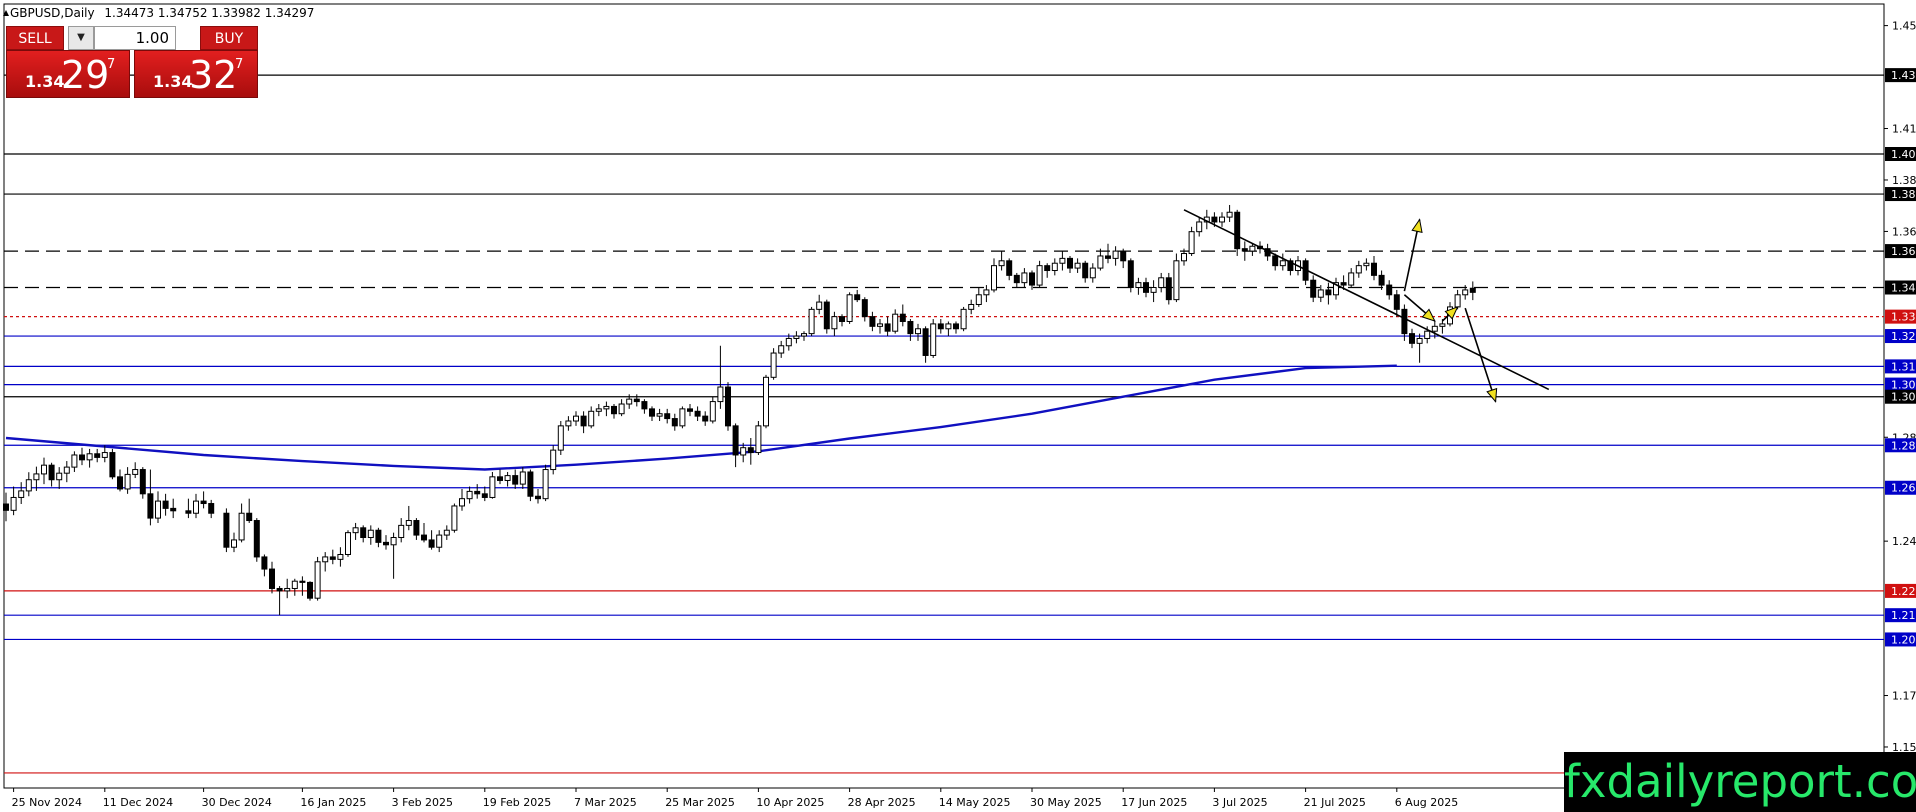  I want to click on sell-price-button: 1.34 29 7, so click(68, 74).